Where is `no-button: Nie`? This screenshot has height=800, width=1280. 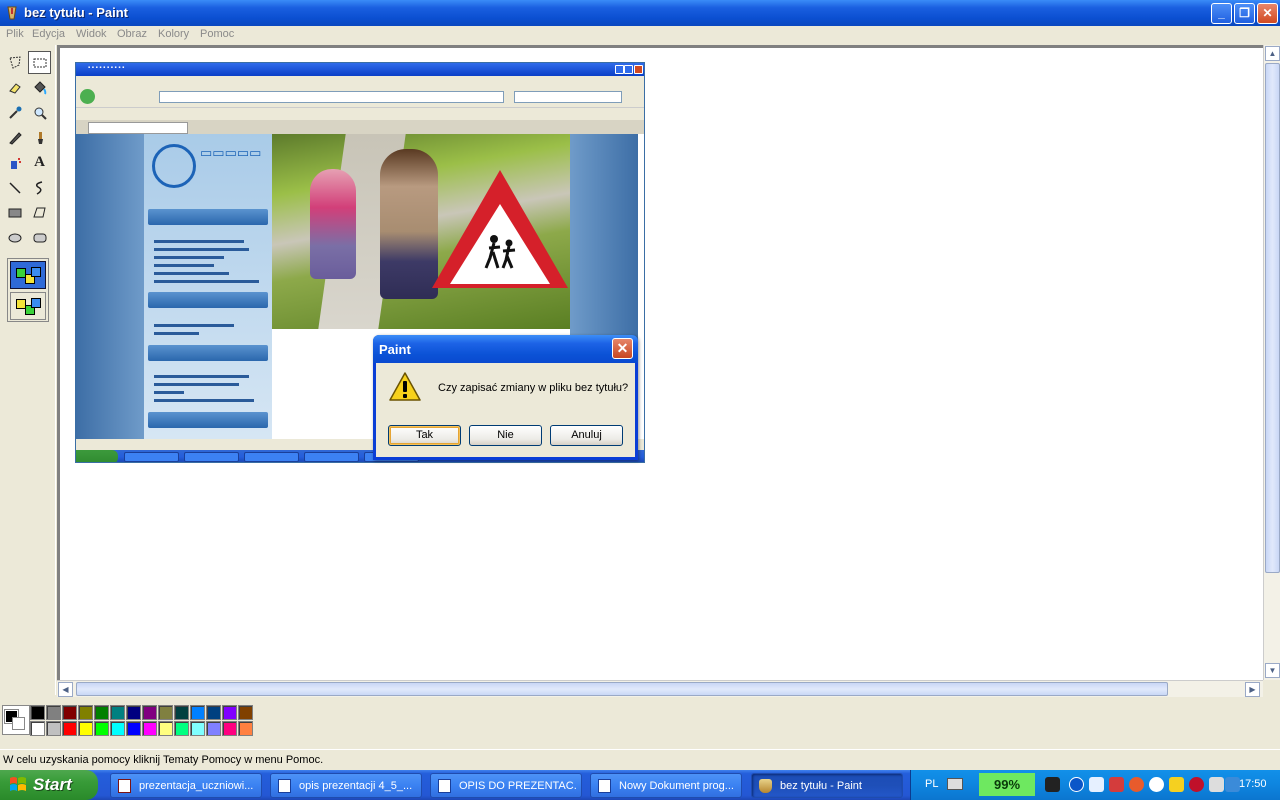 no-button: Nie is located at coordinates (505, 435).